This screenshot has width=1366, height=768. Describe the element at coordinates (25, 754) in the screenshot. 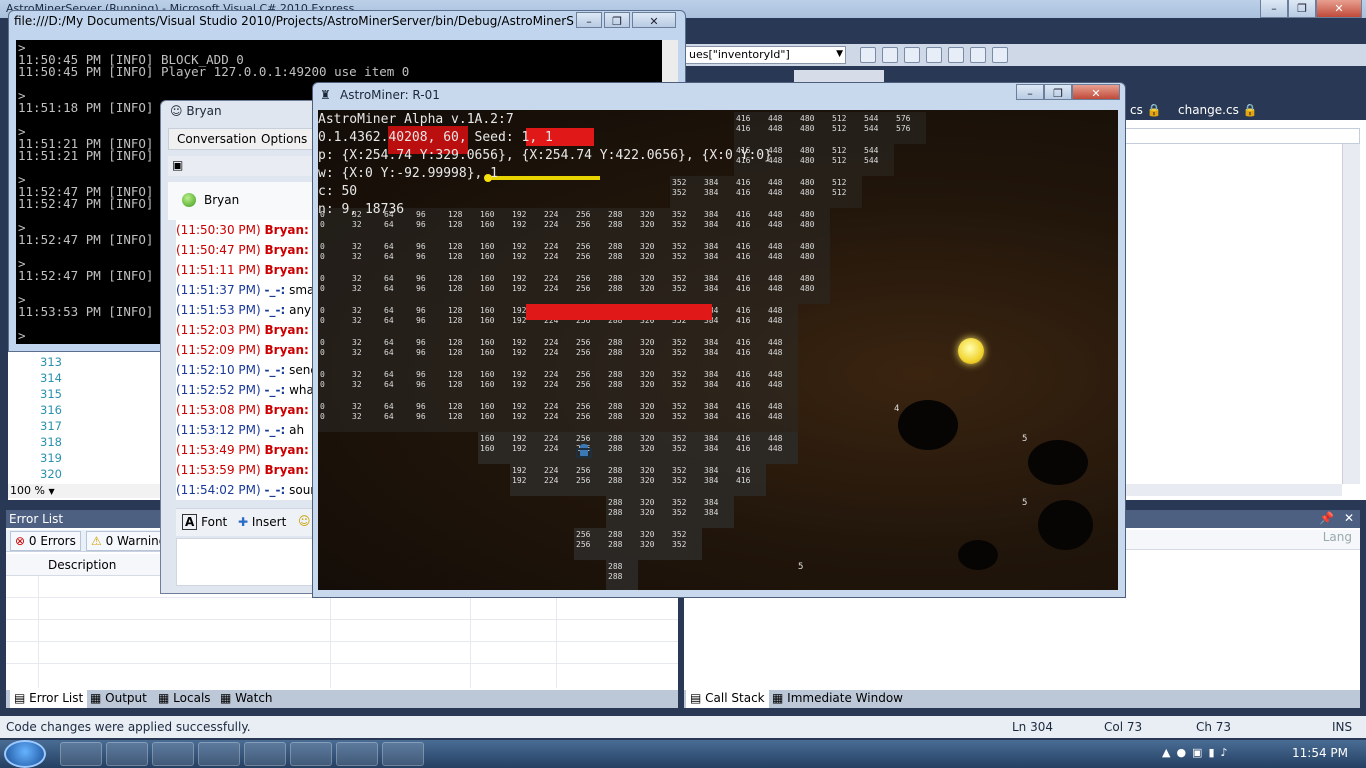

I see `start-button` at that location.